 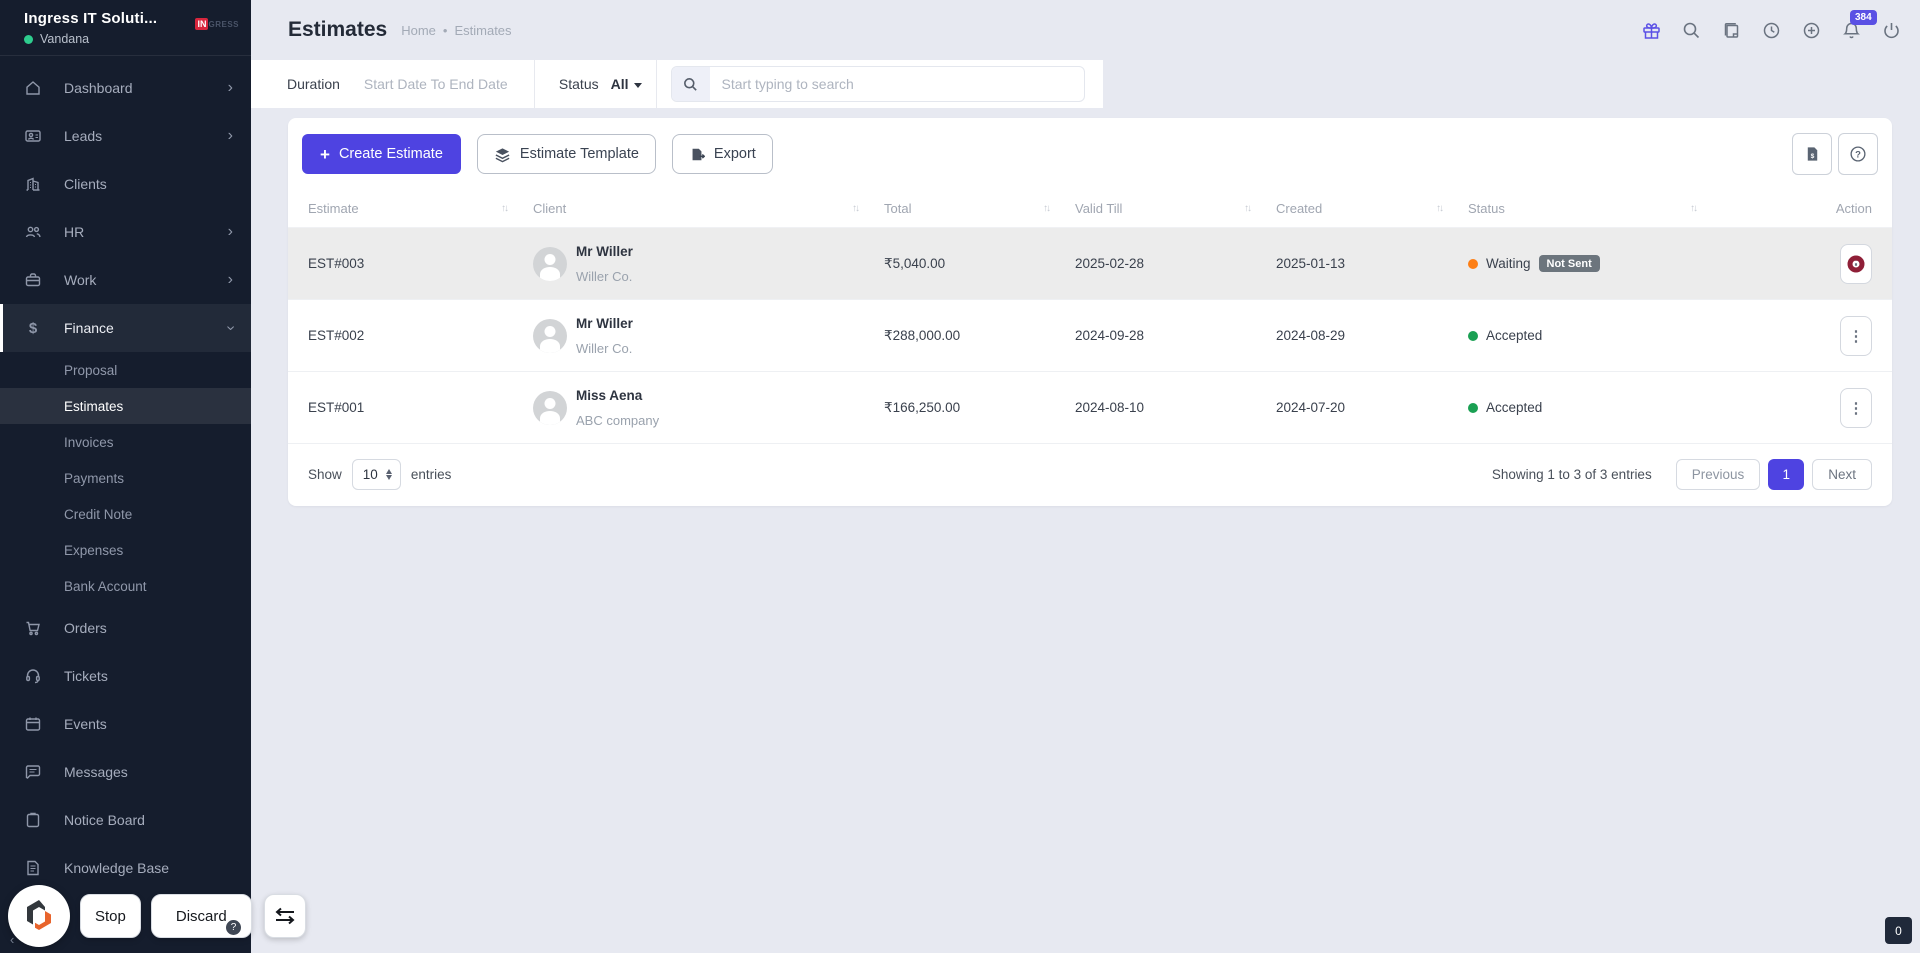 What do you see at coordinates (722, 154) in the screenshot?
I see `export-button: Export` at bounding box center [722, 154].